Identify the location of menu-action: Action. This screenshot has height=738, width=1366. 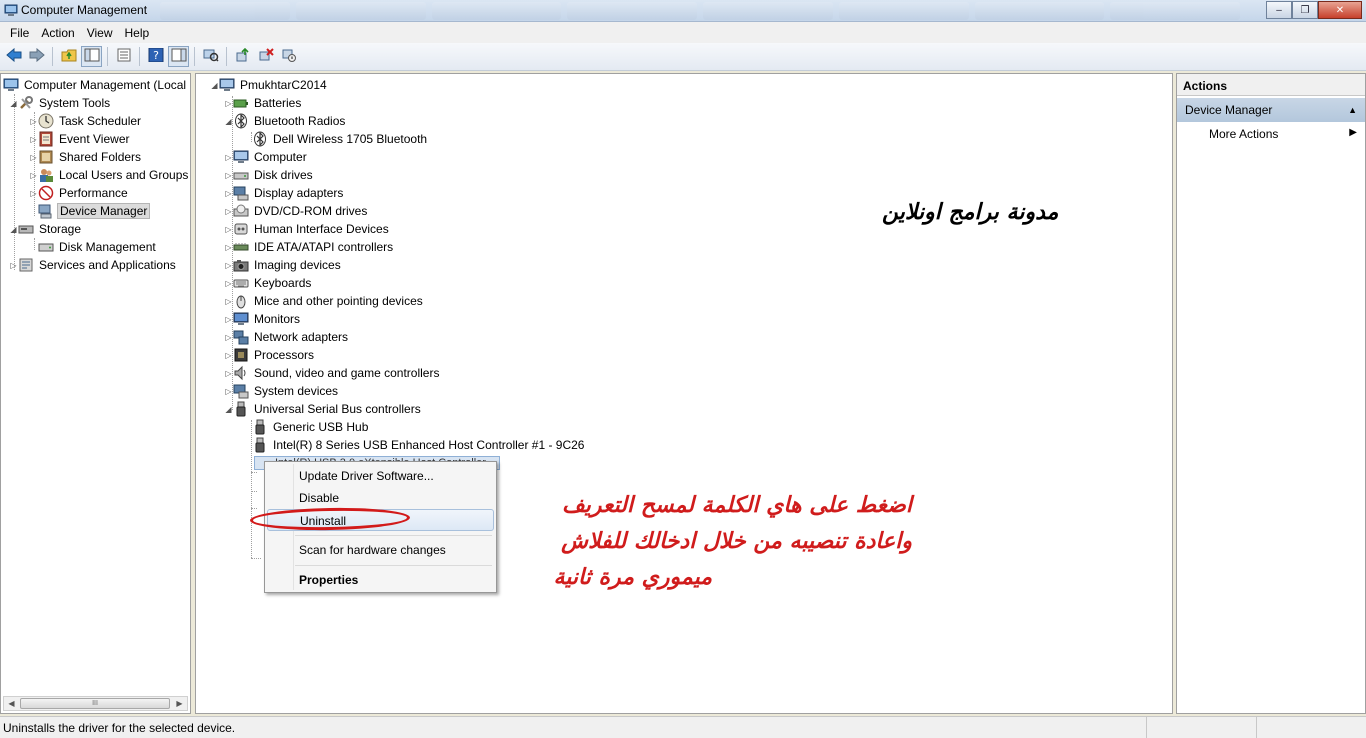
(57, 33).